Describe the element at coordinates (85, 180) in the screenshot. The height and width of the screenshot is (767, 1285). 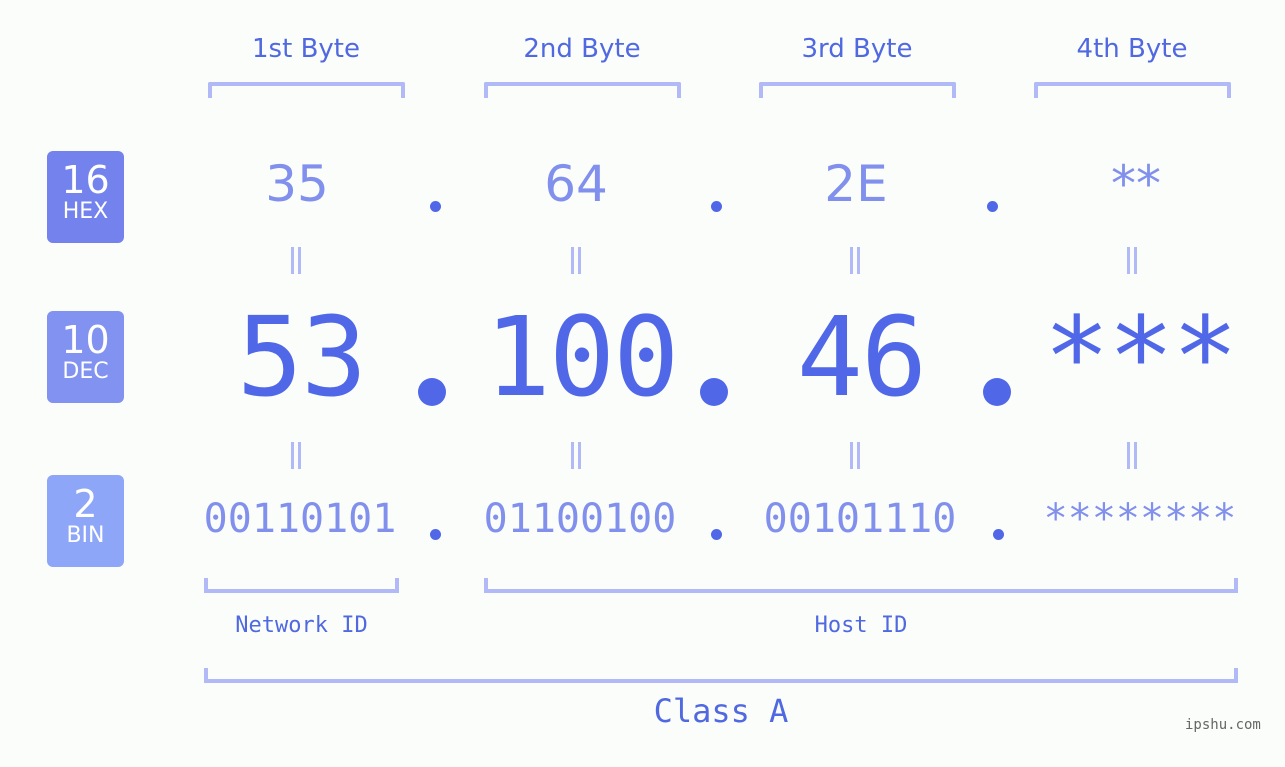
I see `hex-badge-base: 16` at that location.